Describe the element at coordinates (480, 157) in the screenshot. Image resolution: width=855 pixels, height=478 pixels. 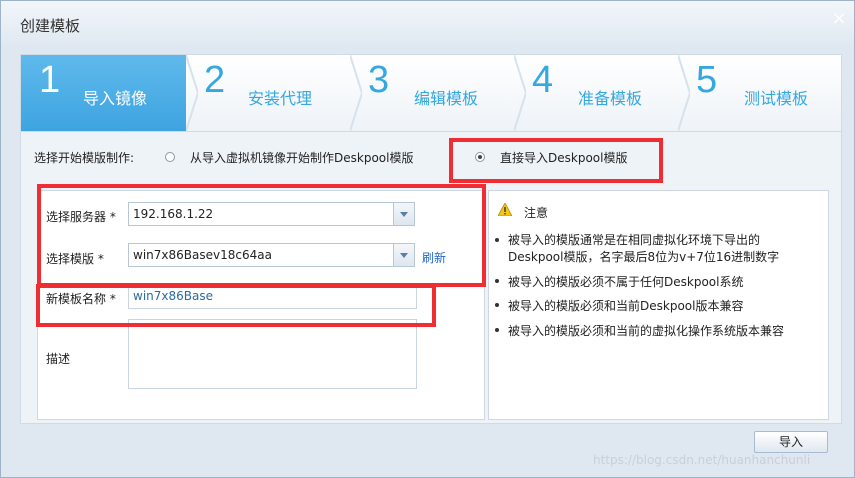
I see `radio-direct-import` at that location.